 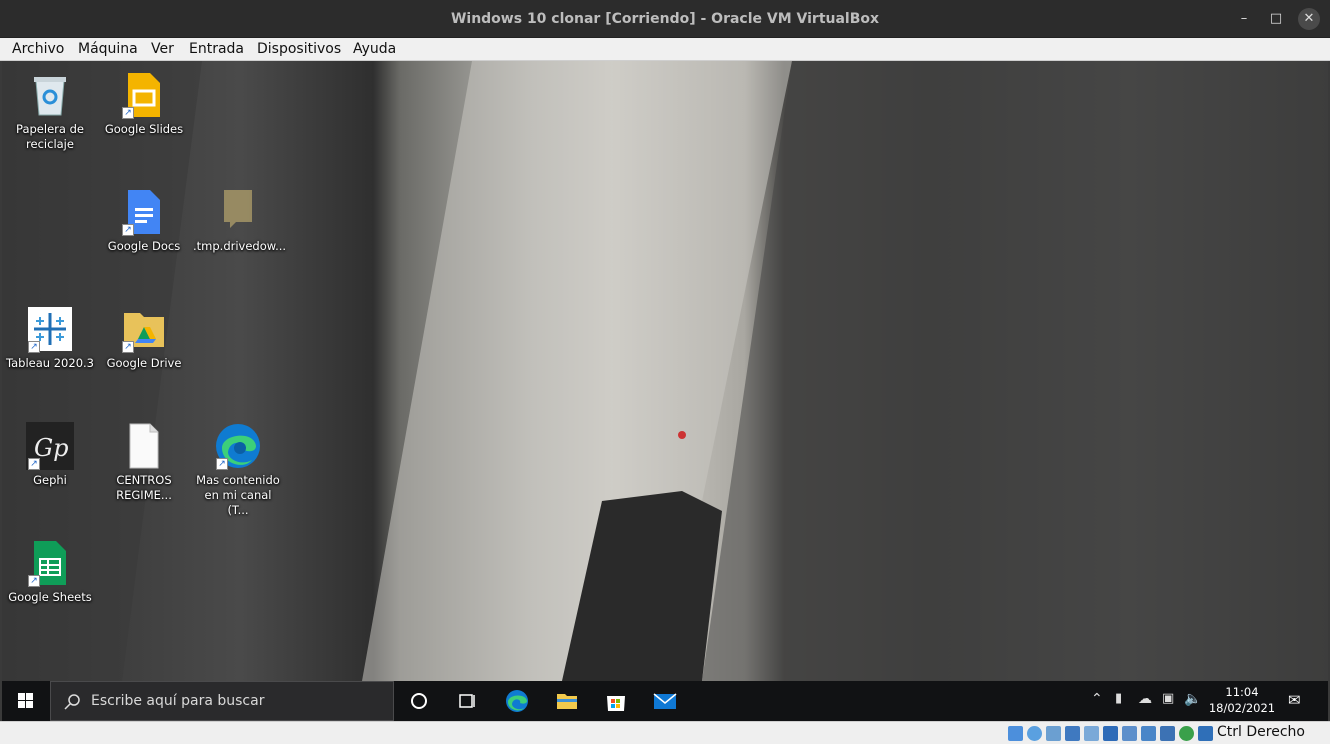 What do you see at coordinates (144, 95) in the screenshot?
I see `google-slides-icon: ↗` at bounding box center [144, 95].